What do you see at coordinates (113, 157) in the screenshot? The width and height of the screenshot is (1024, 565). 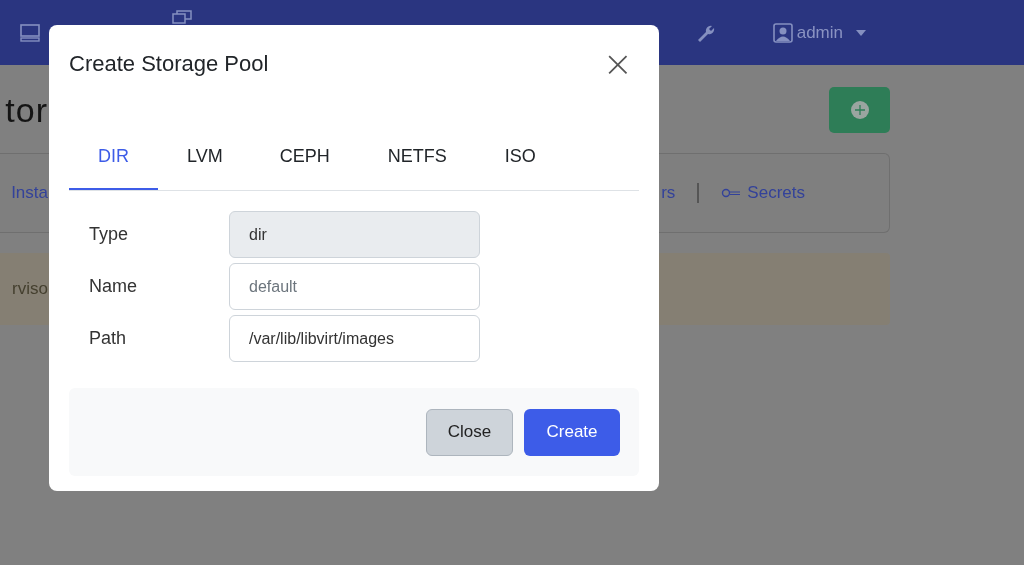 I see `tab: DIR` at bounding box center [113, 157].